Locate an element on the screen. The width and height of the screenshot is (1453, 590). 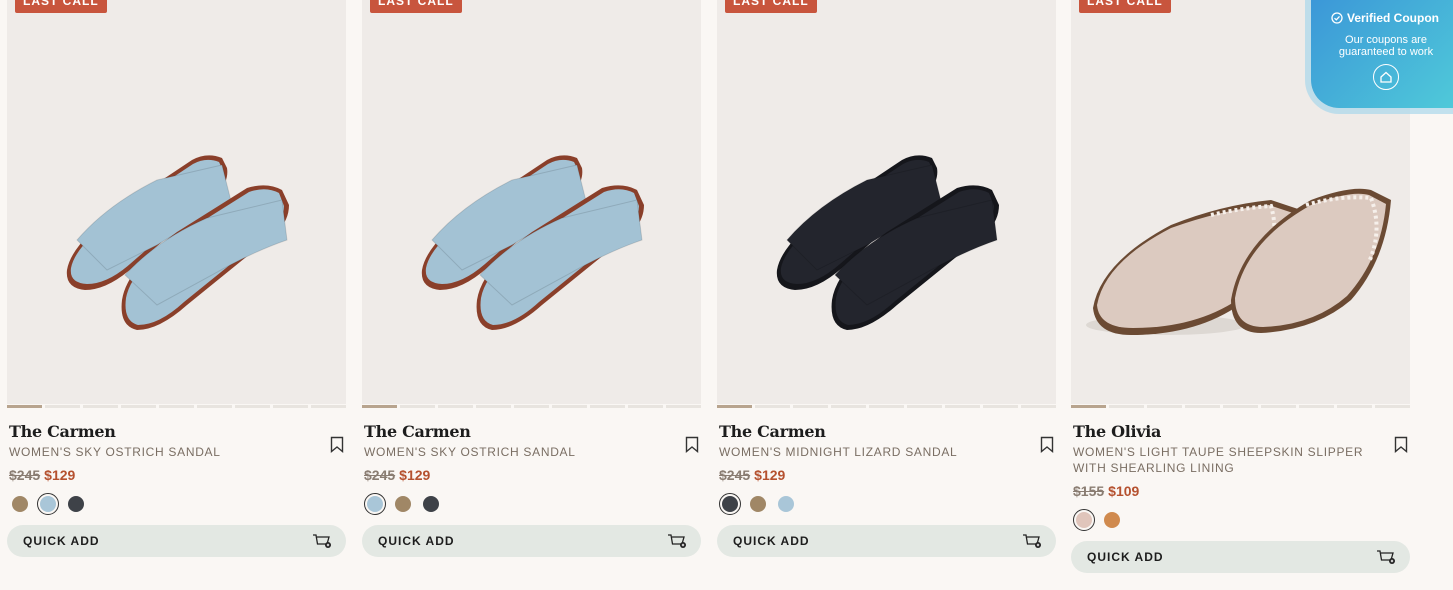
product-price: $245 $129 is located at coordinates (176, 475).